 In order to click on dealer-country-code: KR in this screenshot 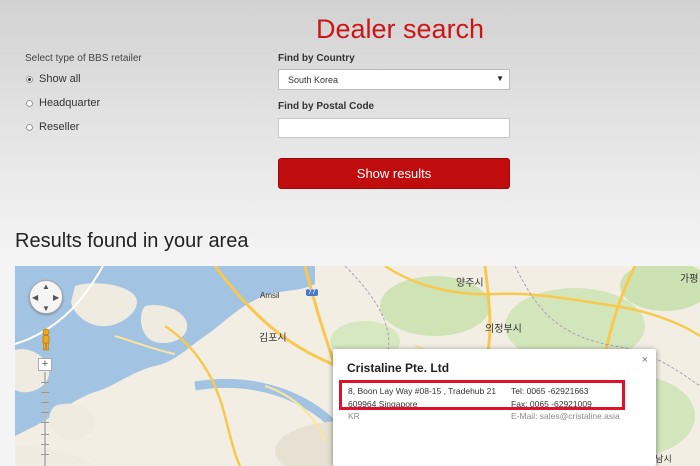, I will do `click(354, 416)`.